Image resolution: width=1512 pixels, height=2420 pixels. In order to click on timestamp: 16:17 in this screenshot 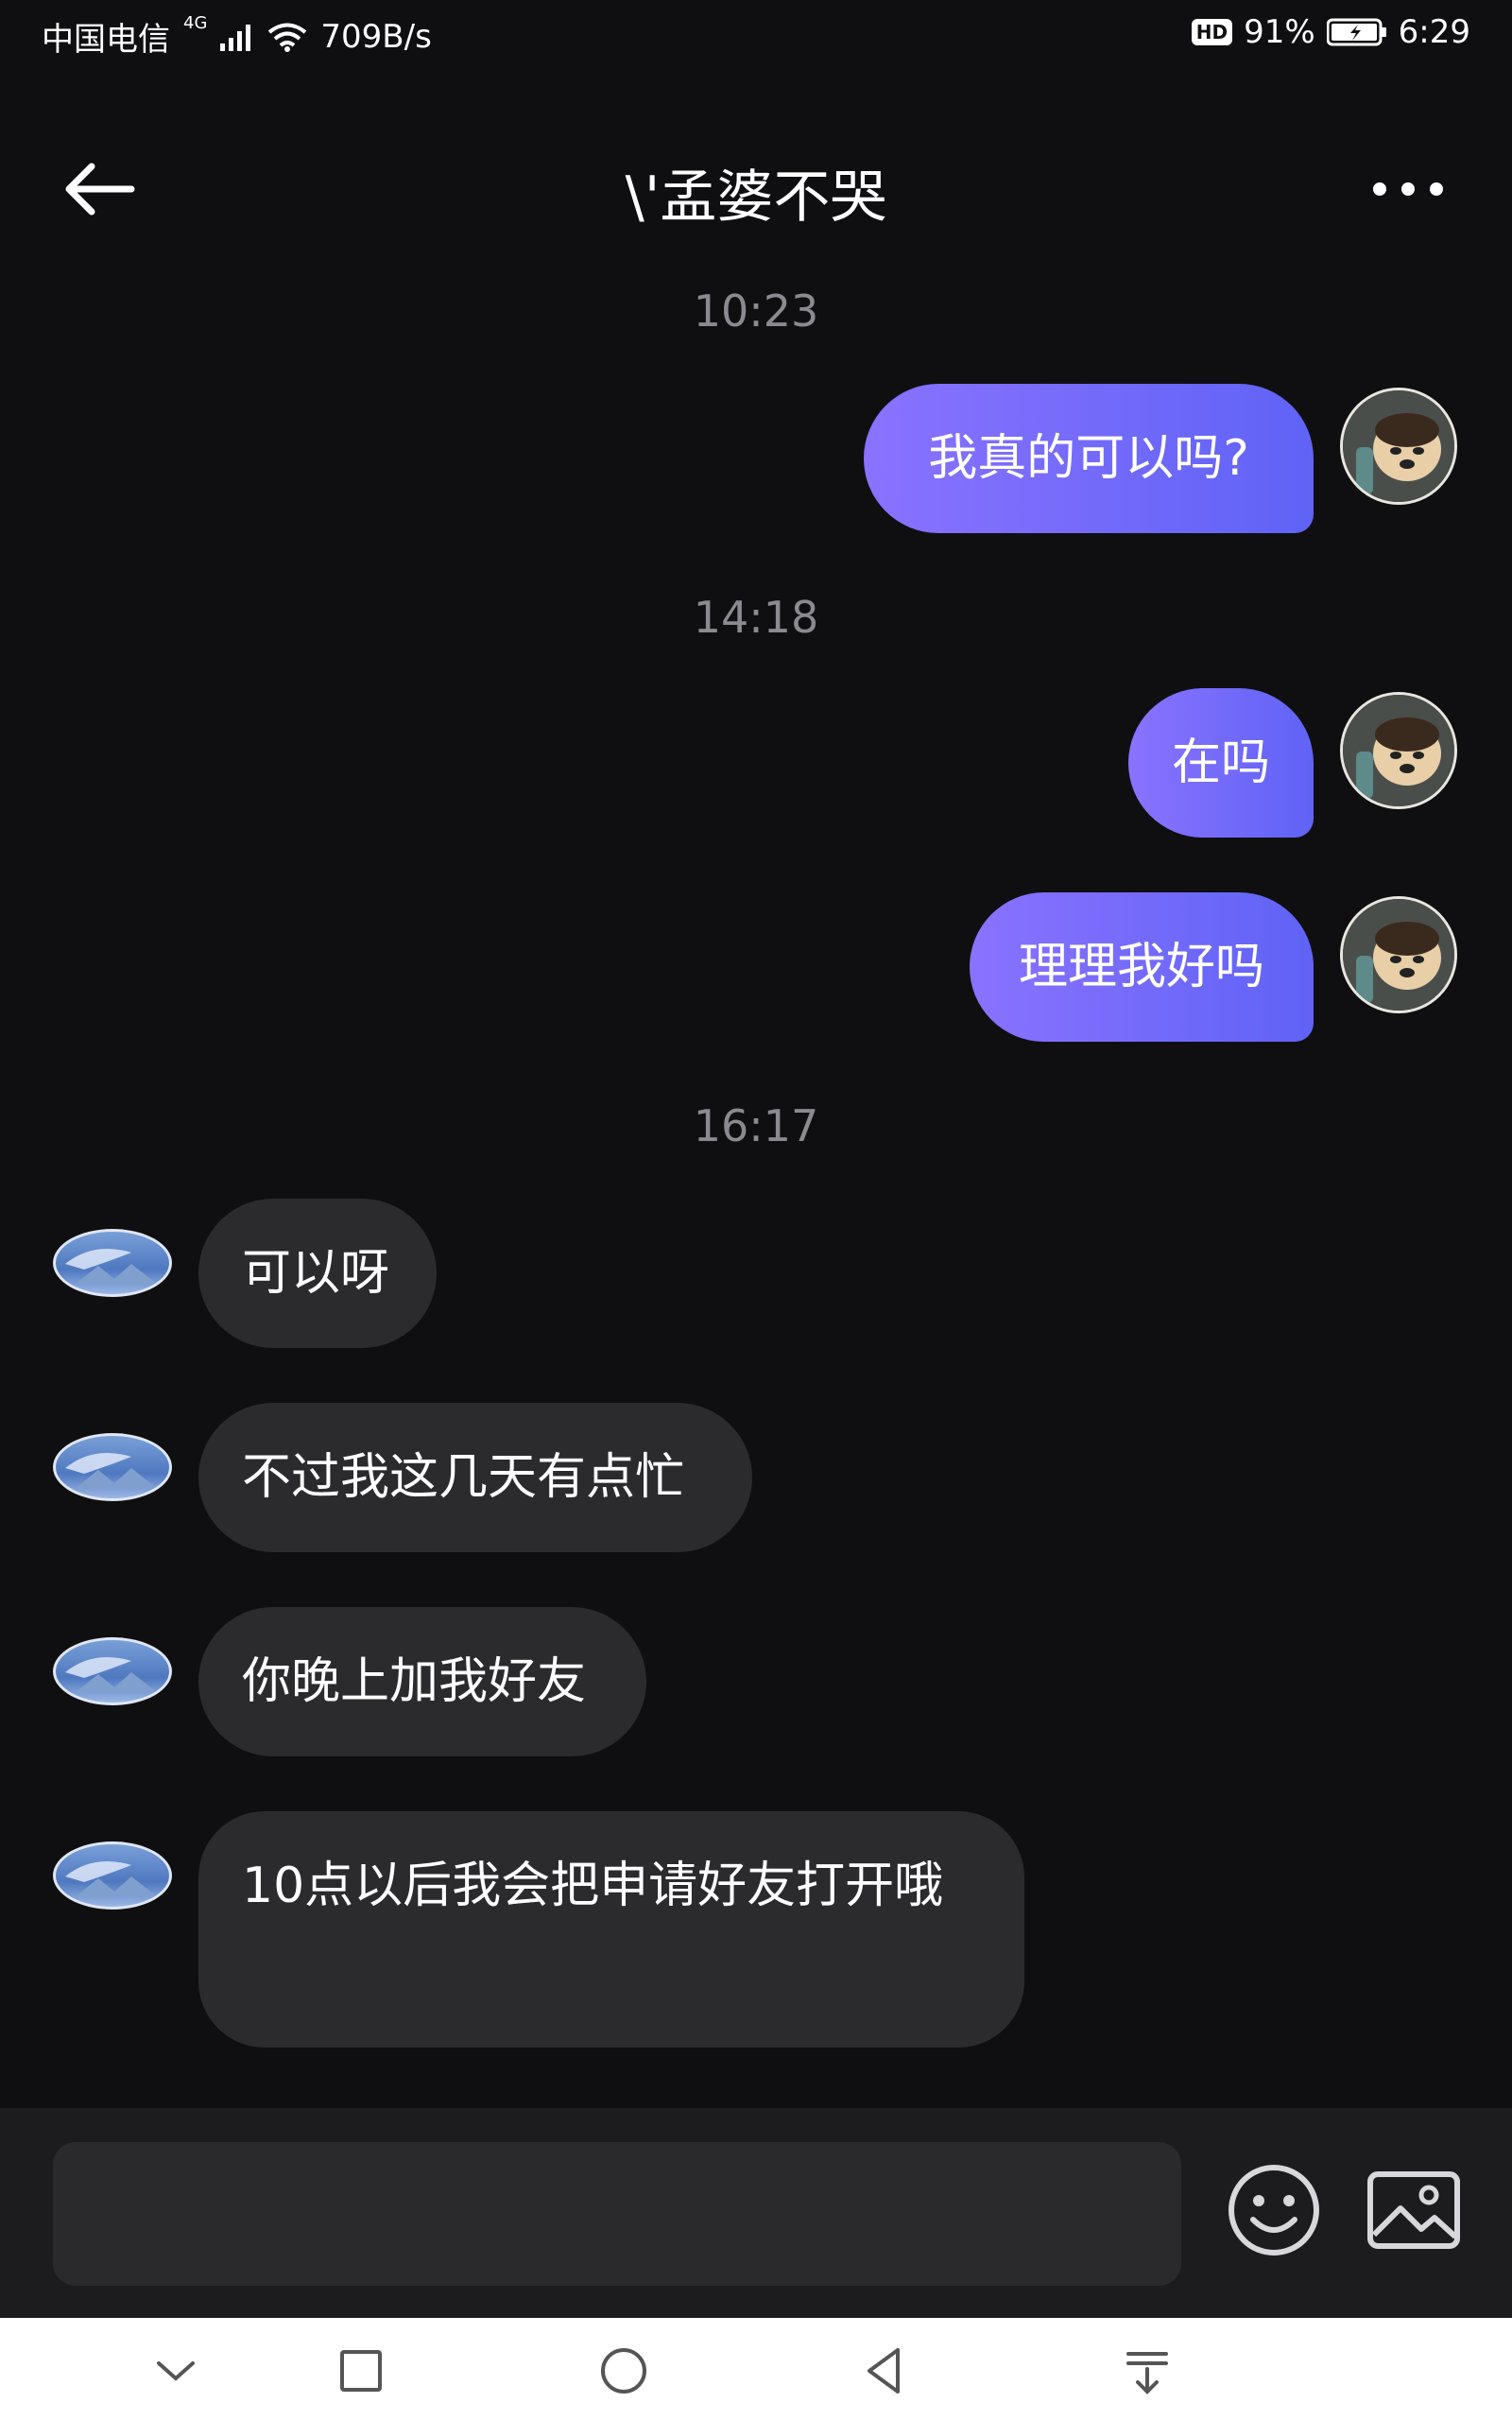, I will do `click(756, 1125)`.